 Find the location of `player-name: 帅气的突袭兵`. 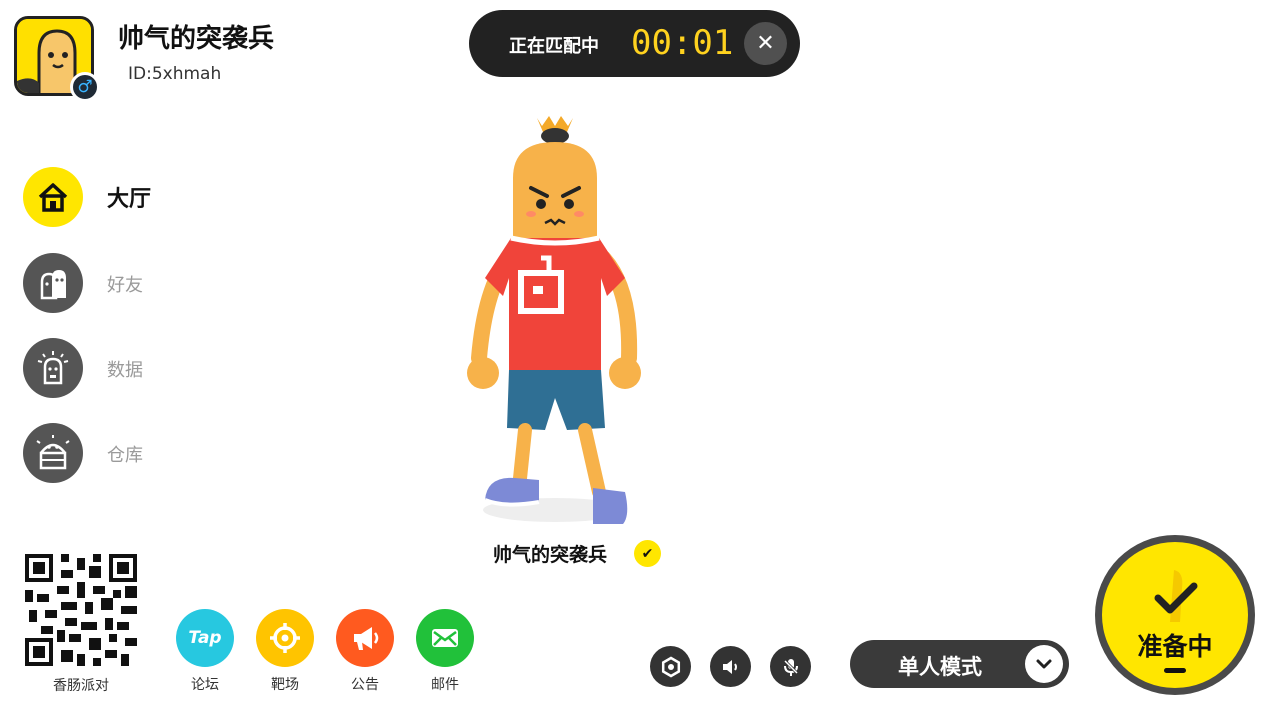

player-name: 帅气的突袭兵 is located at coordinates (196, 39).